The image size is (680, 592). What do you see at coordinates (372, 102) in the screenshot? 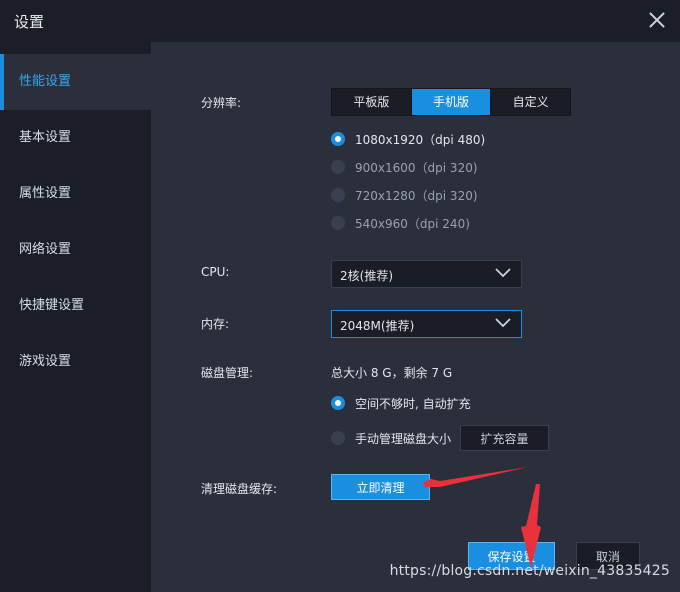
I see `mode-tablet-tab: 平板版` at bounding box center [372, 102].